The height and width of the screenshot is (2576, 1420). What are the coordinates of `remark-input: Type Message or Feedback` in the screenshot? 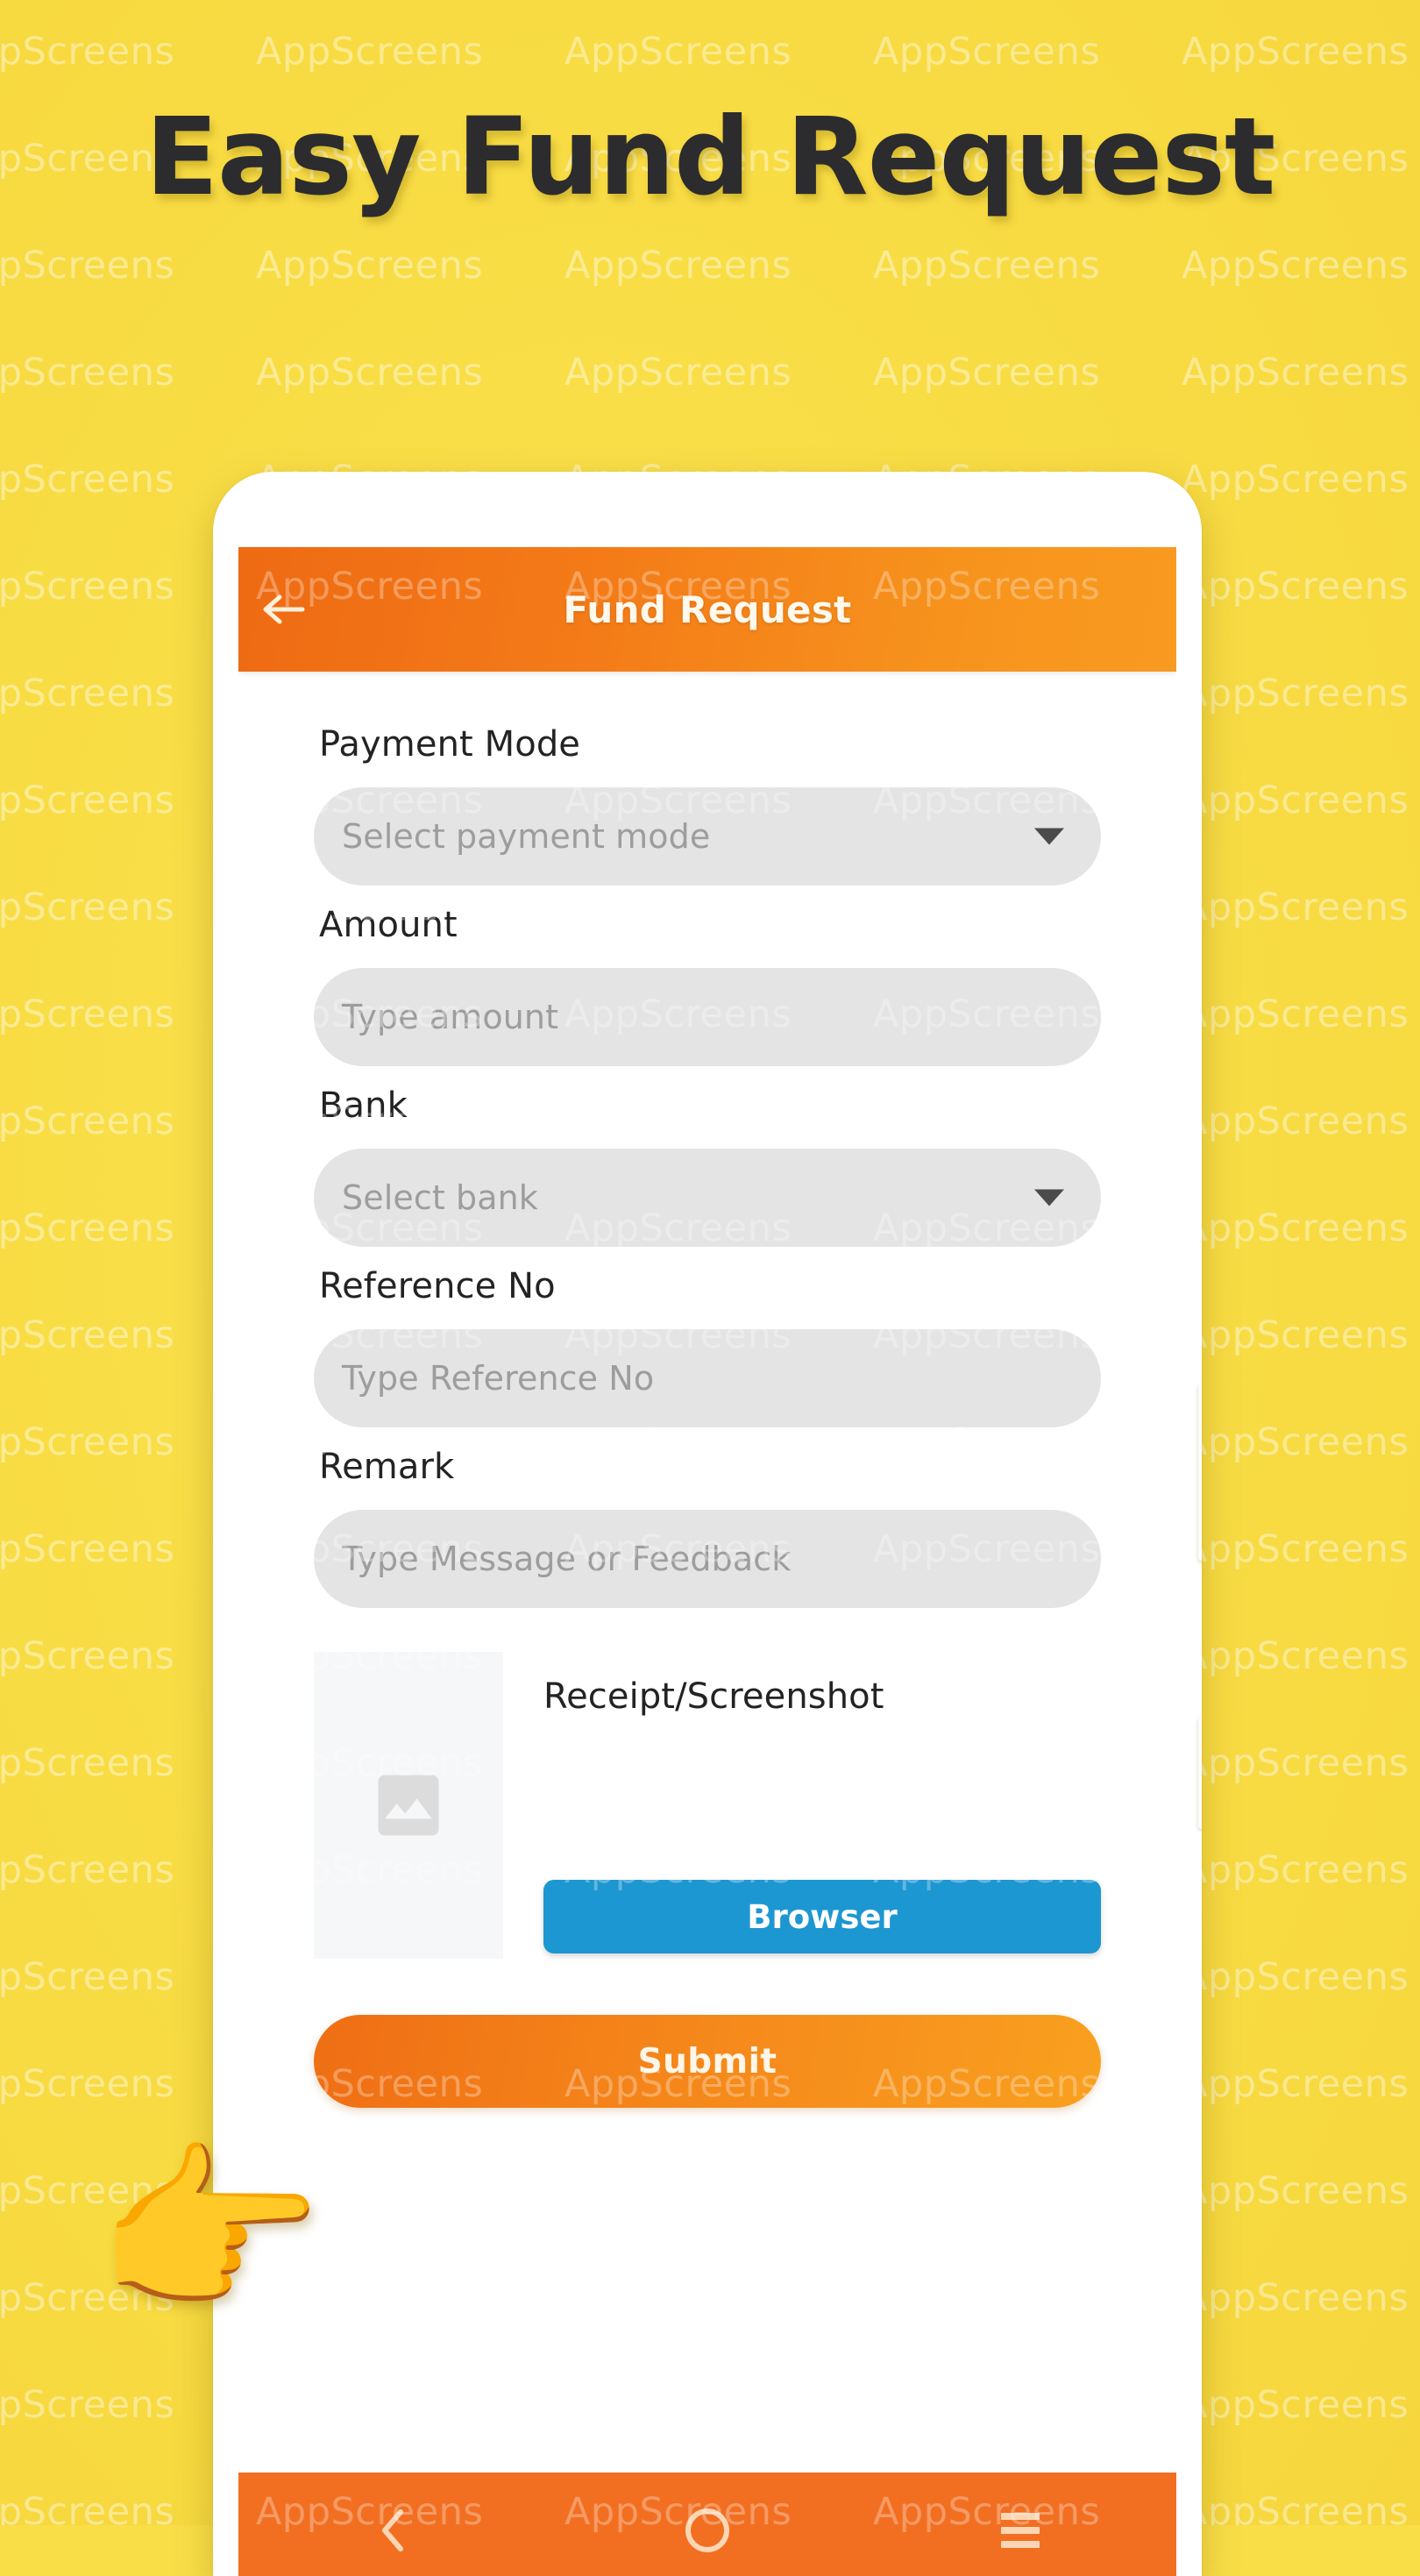 It's located at (707, 1559).